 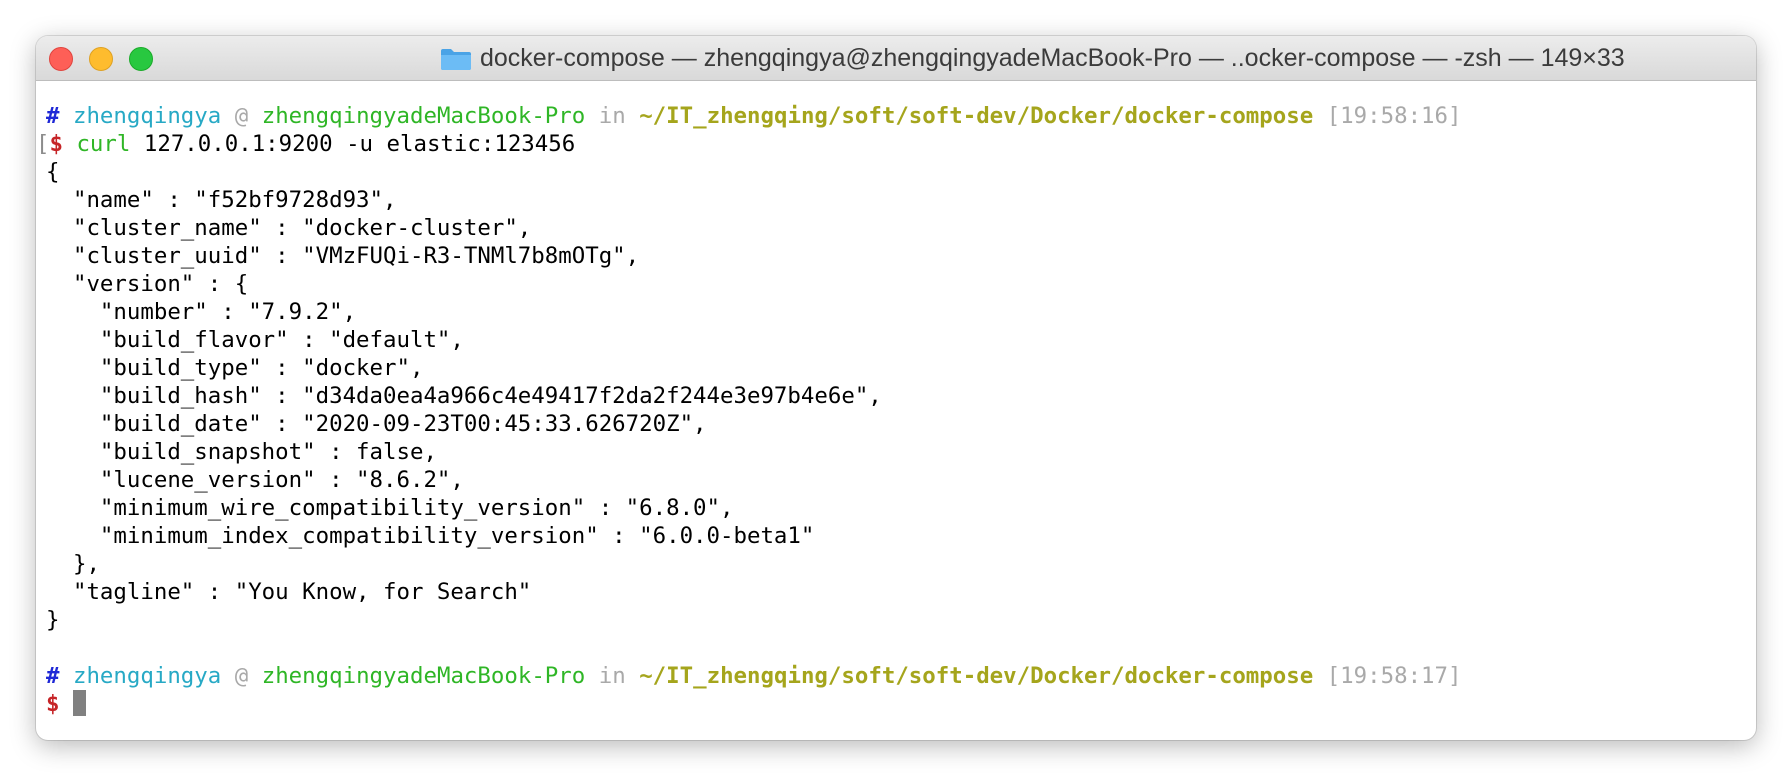 I want to click on command-bracket: [, so click(x=43, y=144).